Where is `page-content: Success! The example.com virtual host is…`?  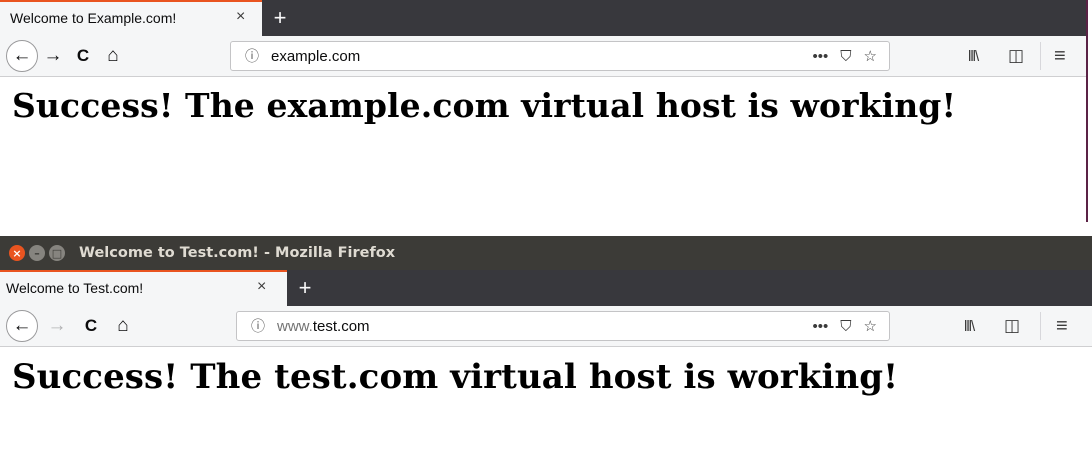
page-content: Success! The example.com virtual host is… is located at coordinates (543, 101).